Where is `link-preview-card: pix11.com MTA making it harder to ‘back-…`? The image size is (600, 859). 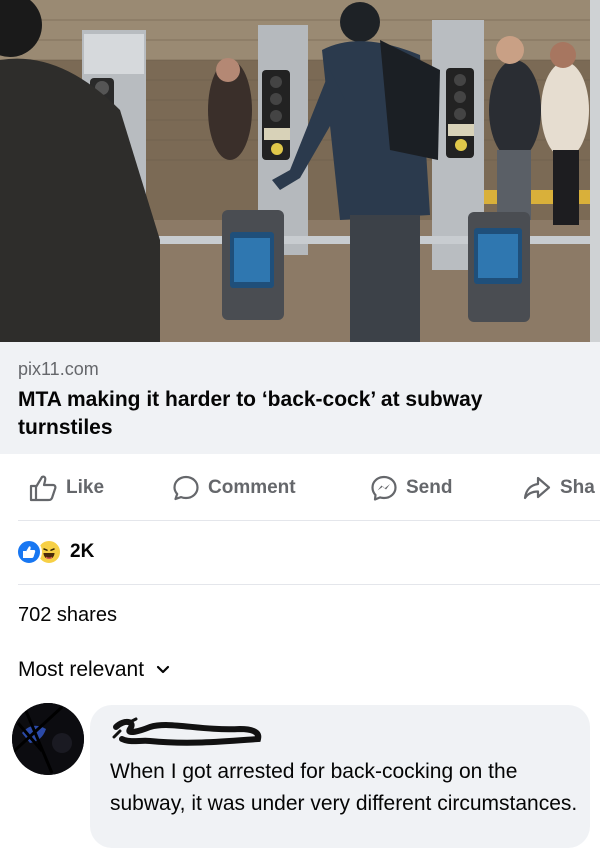 link-preview-card: pix11.com MTA making it harder to ‘back-… is located at coordinates (300, 398).